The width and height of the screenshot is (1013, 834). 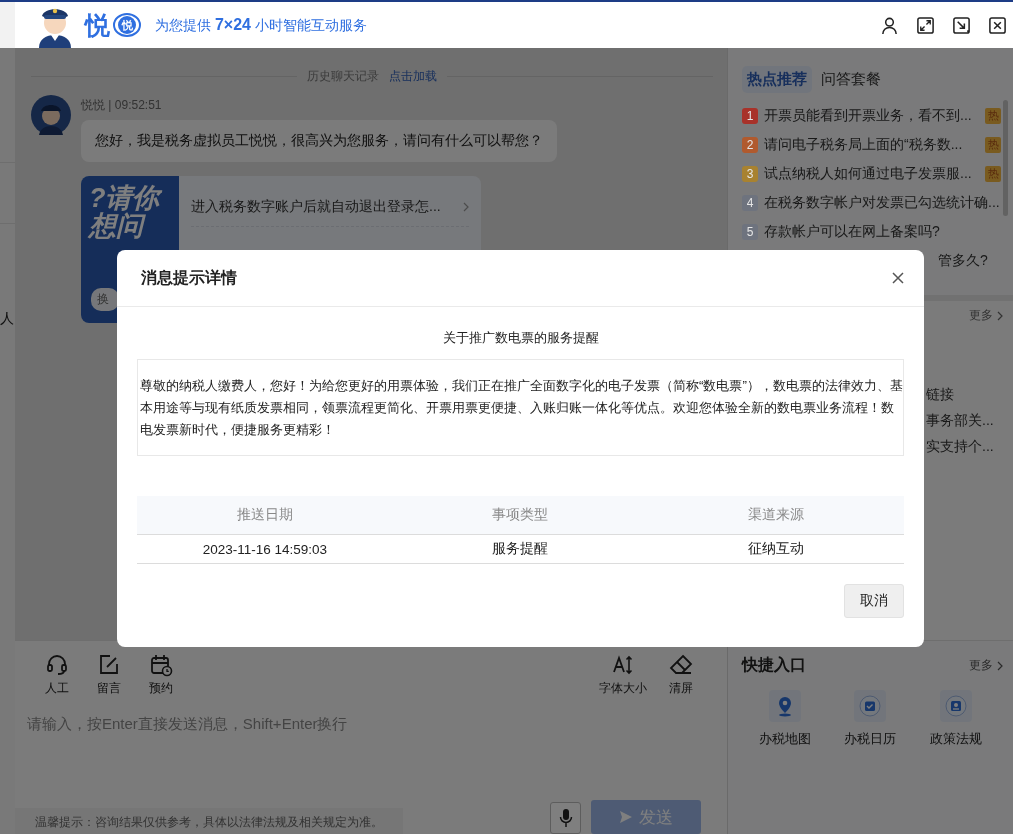 What do you see at coordinates (161, 665) in the screenshot?
I see `calendar-clock-icon` at bounding box center [161, 665].